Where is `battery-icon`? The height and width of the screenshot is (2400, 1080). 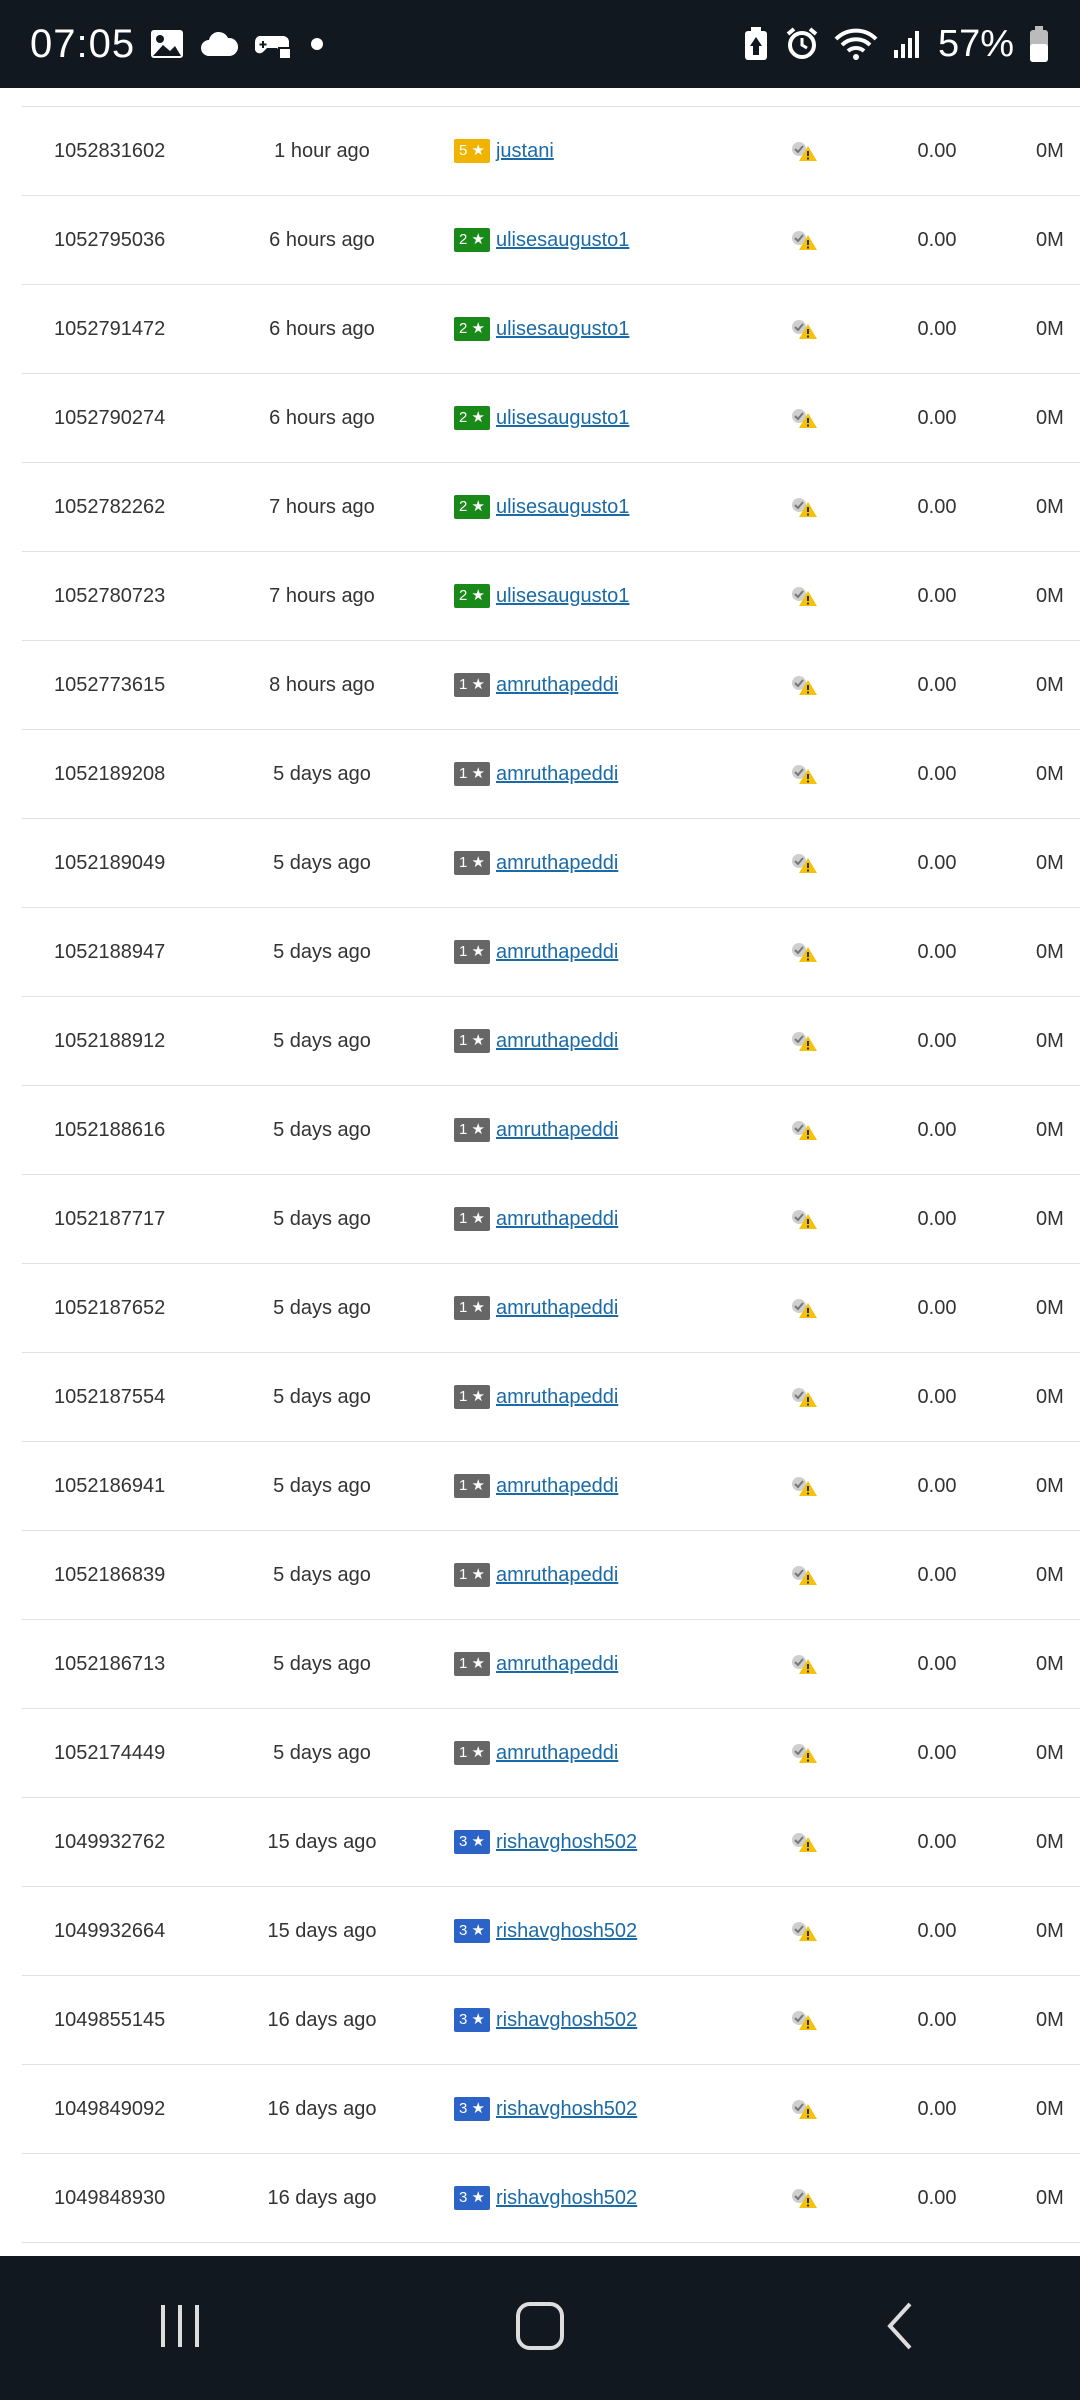
battery-icon is located at coordinates (1039, 44).